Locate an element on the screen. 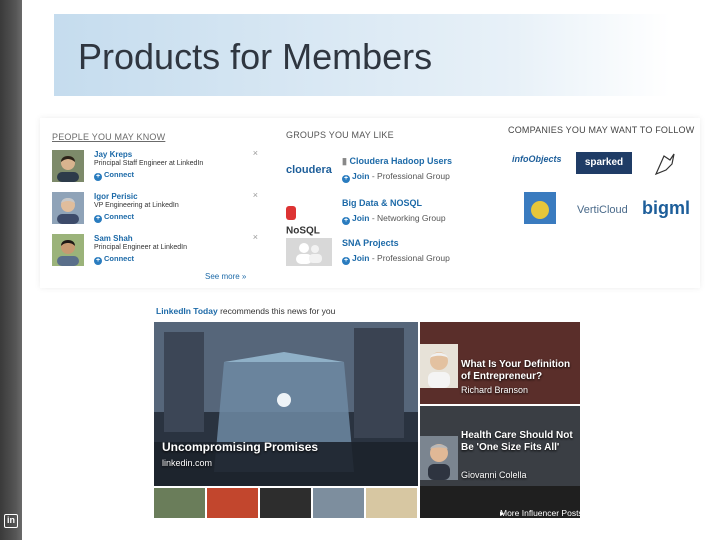 Image resolution: width=720 pixels, height=540 pixels. person-name: Igor Perisic is located at coordinates (116, 196).